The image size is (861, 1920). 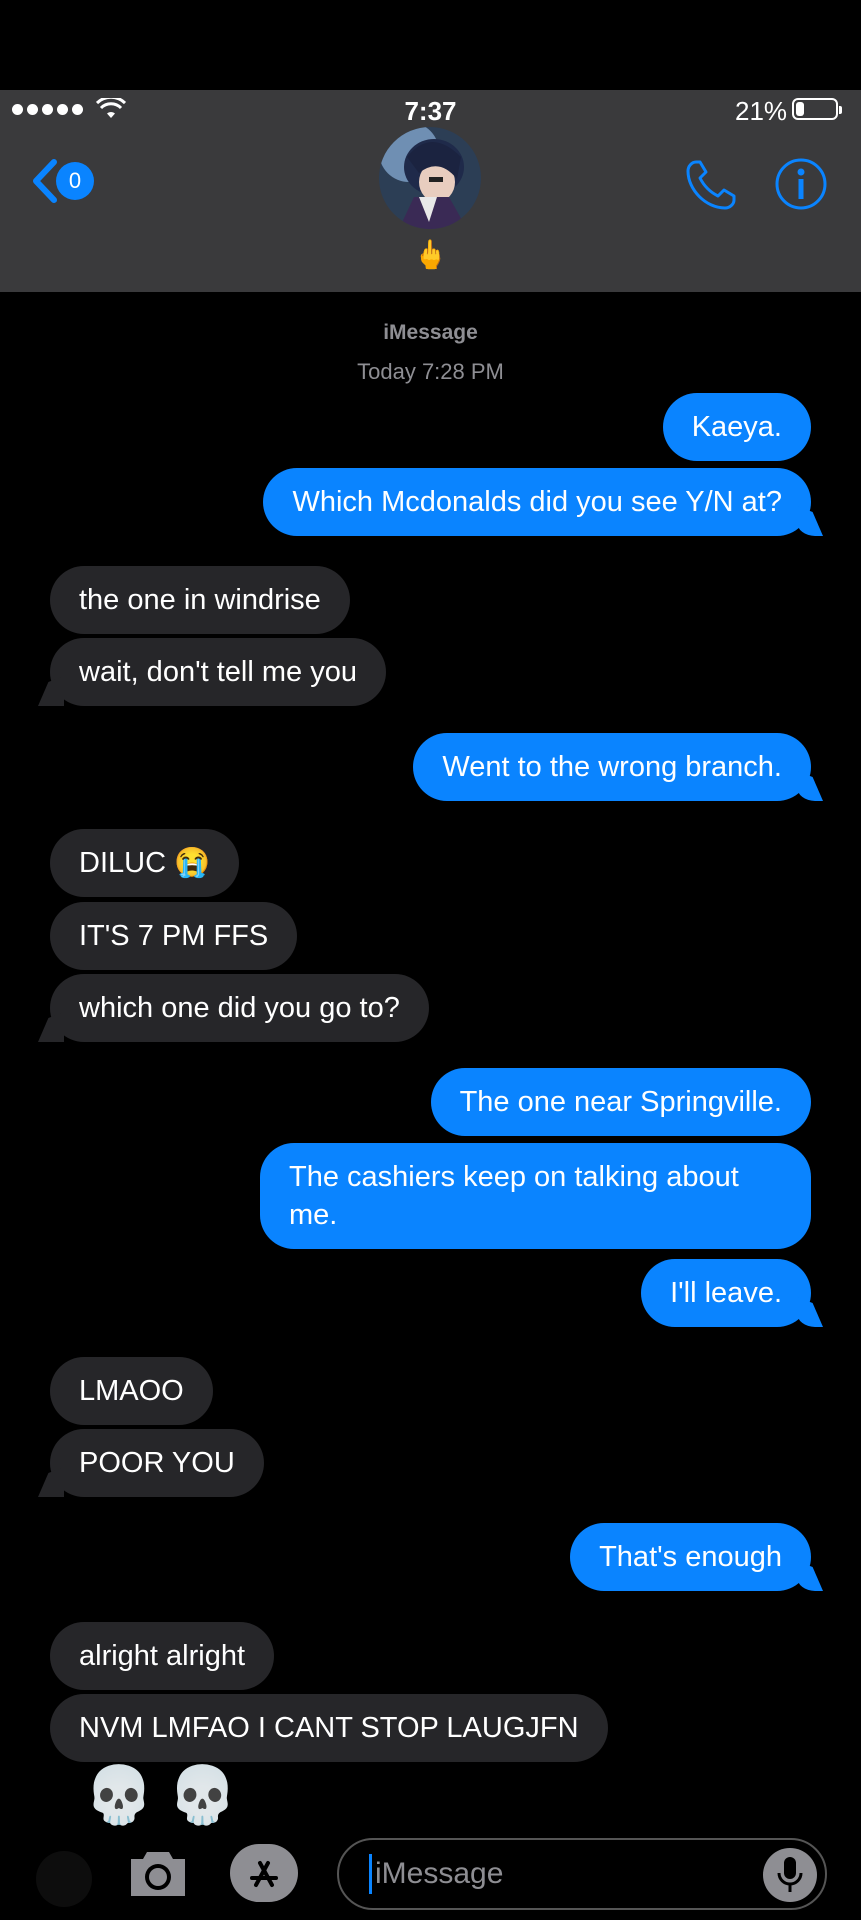 I want to click on sent-message: Kaeya., so click(x=736, y=427).